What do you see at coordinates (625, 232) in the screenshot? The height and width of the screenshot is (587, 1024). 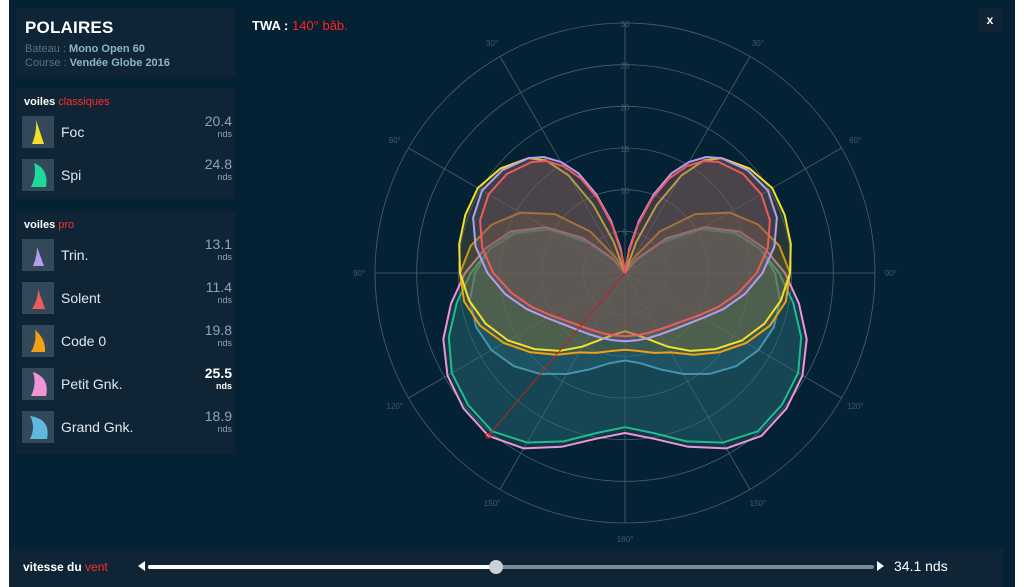 I see `radius-tick-label: 5` at bounding box center [625, 232].